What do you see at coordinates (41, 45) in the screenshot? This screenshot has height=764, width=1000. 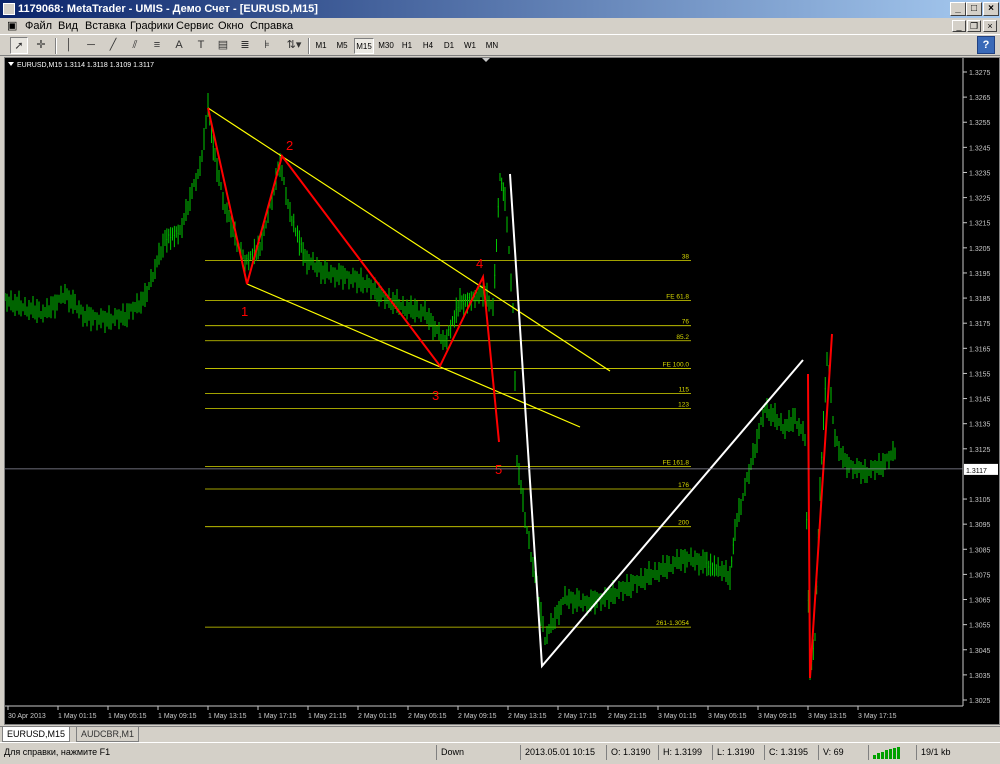 I see `crosshair-icon: ✛` at bounding box center [41, 45].